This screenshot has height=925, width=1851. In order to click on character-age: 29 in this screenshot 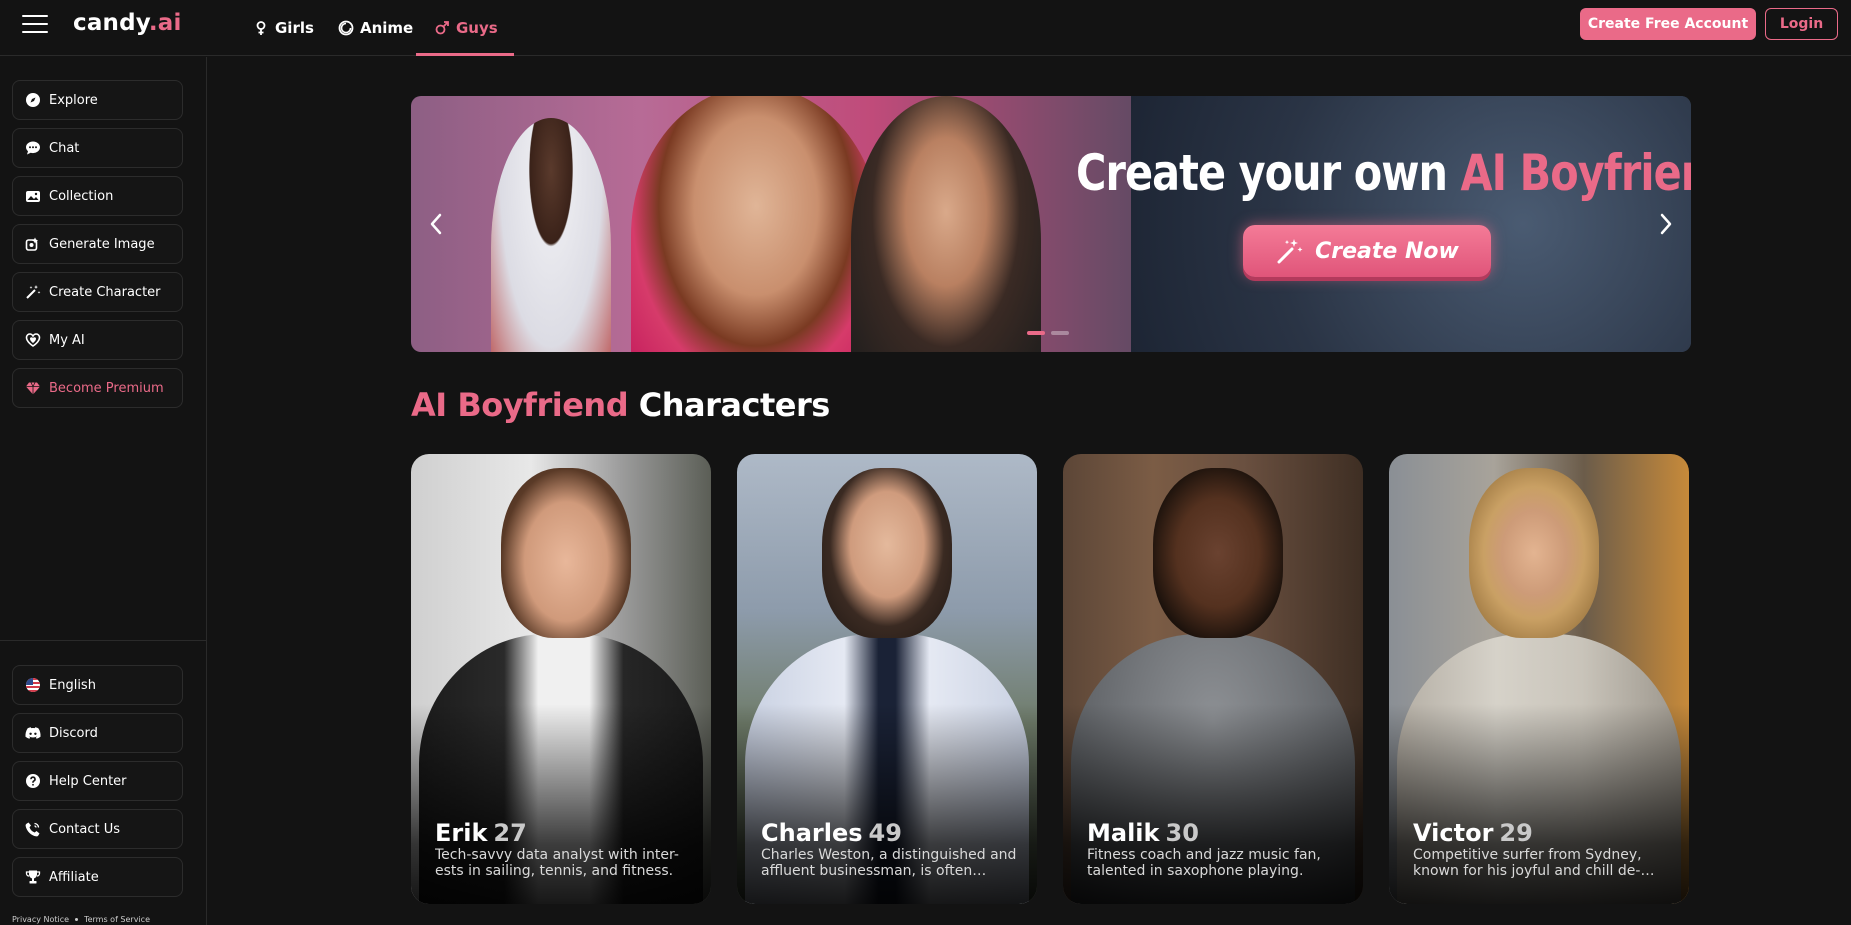, I will do `click(1516, 833)`.